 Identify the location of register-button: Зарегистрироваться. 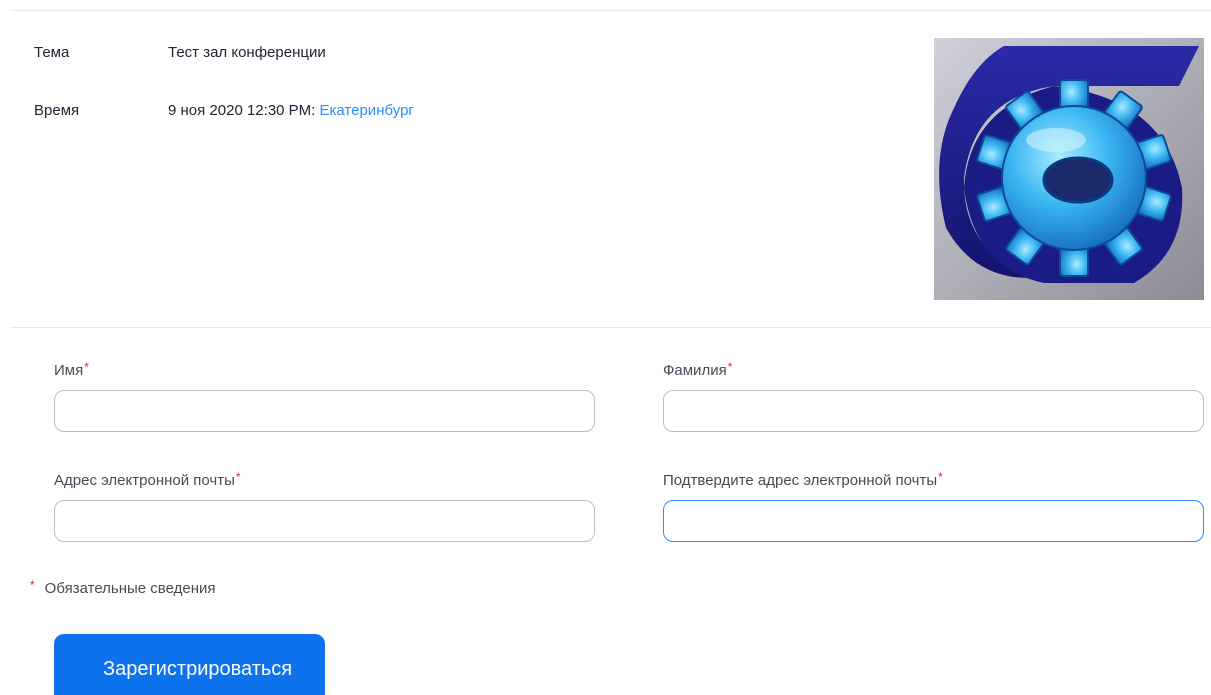
(189, 664).